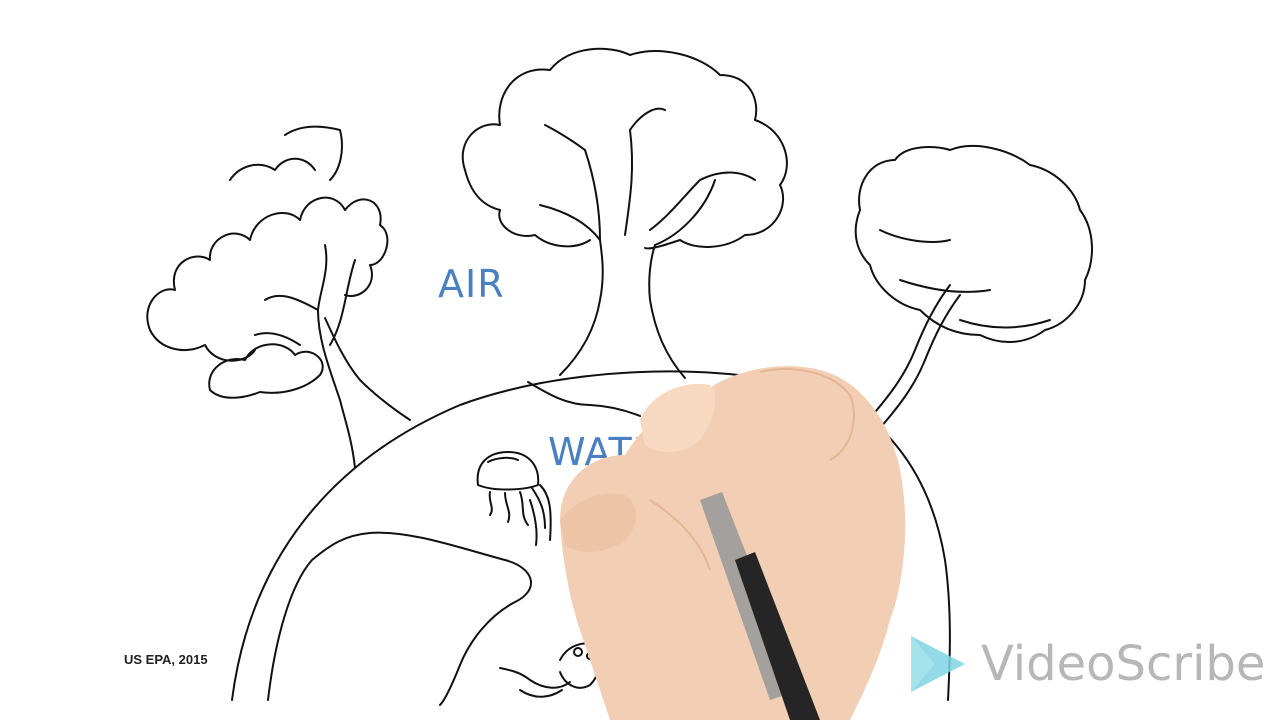 The image size is (1280, 720). I want to click on hand-with-pen-icon, so click(733, 543).